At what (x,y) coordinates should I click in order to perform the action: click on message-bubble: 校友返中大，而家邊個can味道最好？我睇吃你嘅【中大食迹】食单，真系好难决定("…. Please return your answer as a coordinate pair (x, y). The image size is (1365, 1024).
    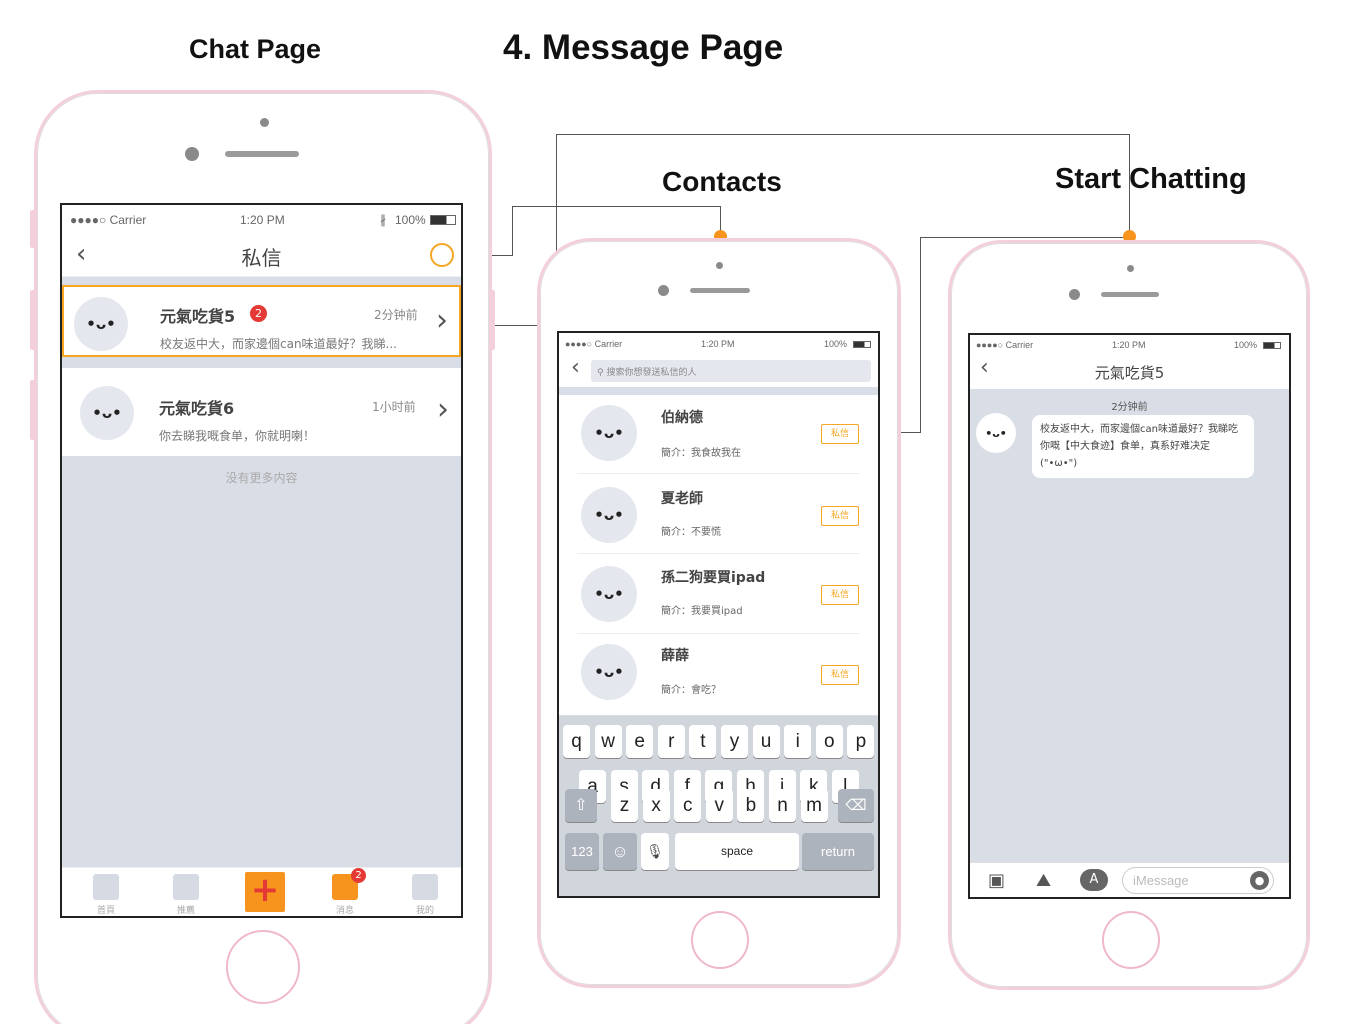
    Looking at the image, I should click on (1143, 446).